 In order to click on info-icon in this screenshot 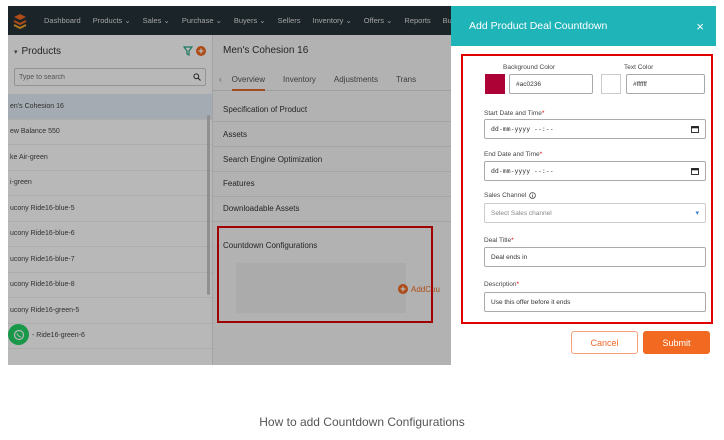, I will do `click(533, 195)`.